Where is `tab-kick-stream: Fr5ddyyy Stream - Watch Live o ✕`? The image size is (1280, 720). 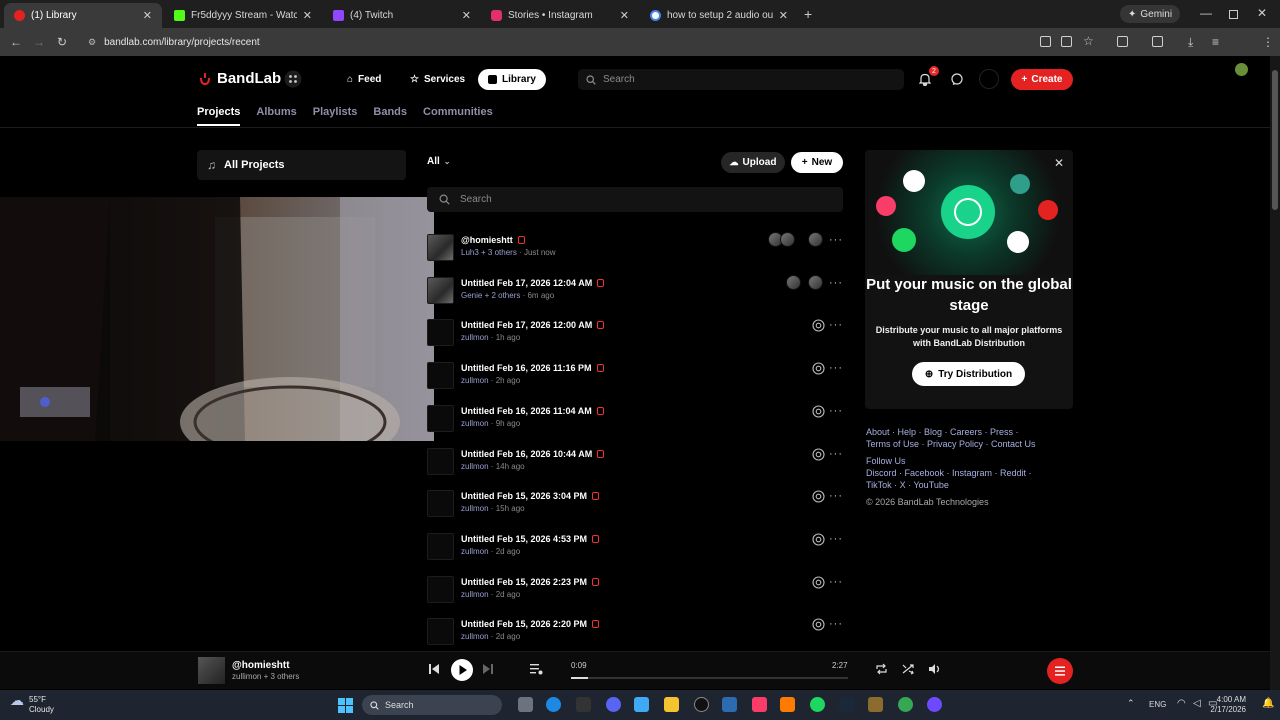 tab-kick-stream: Fr5ddyyy Stream - Watch Live o ✕ is located at coordinates (243, 15).